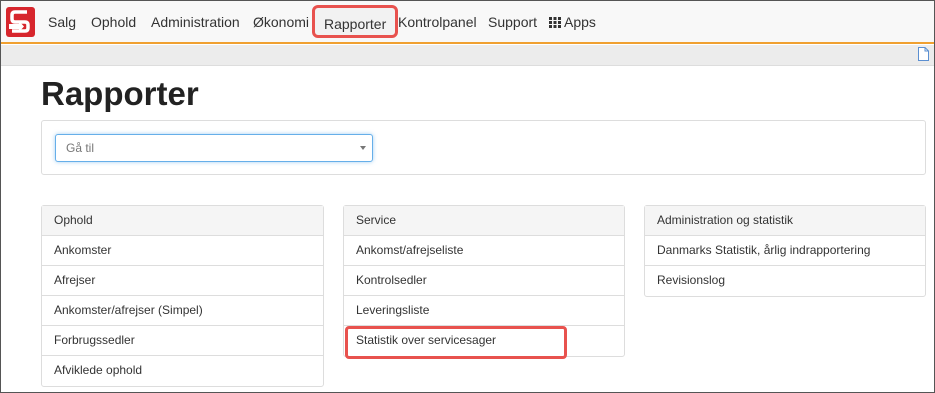 The width and height of the screenshot is (935, 393). I want to click on nav-kontrolpanel: Kontrolpanel, so click(437, 22).